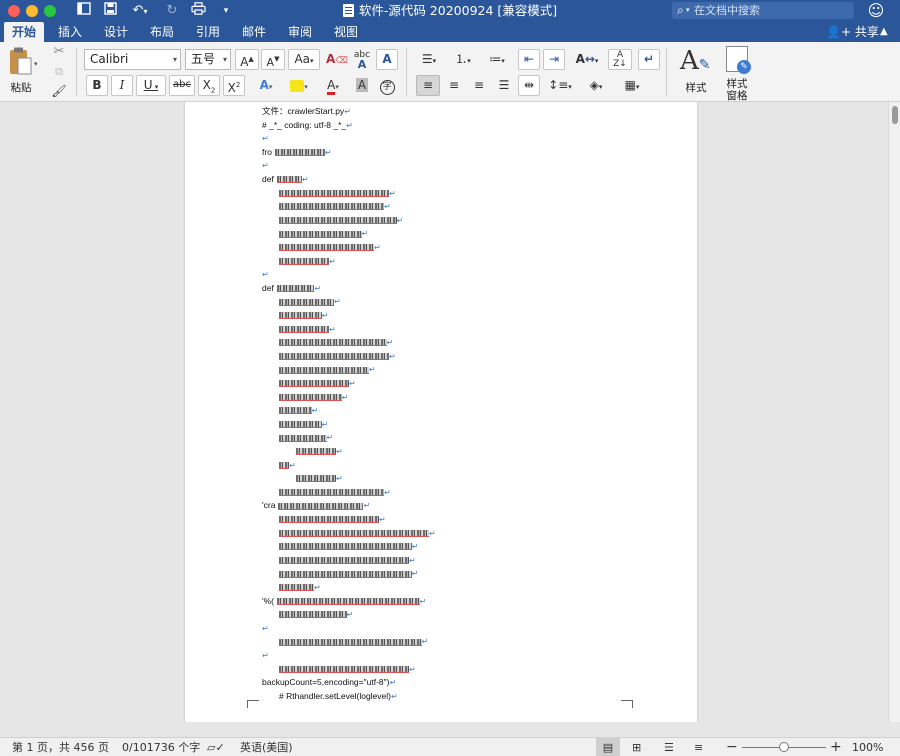  I want to click on search-input, so click(769, 10).